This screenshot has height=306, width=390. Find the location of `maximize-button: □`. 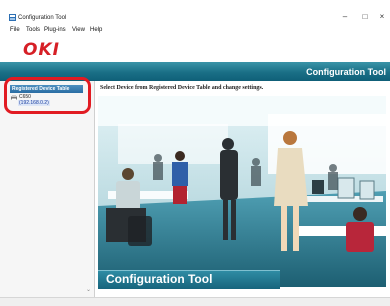

maximize-button: □ is located at coordinates (365, 17).